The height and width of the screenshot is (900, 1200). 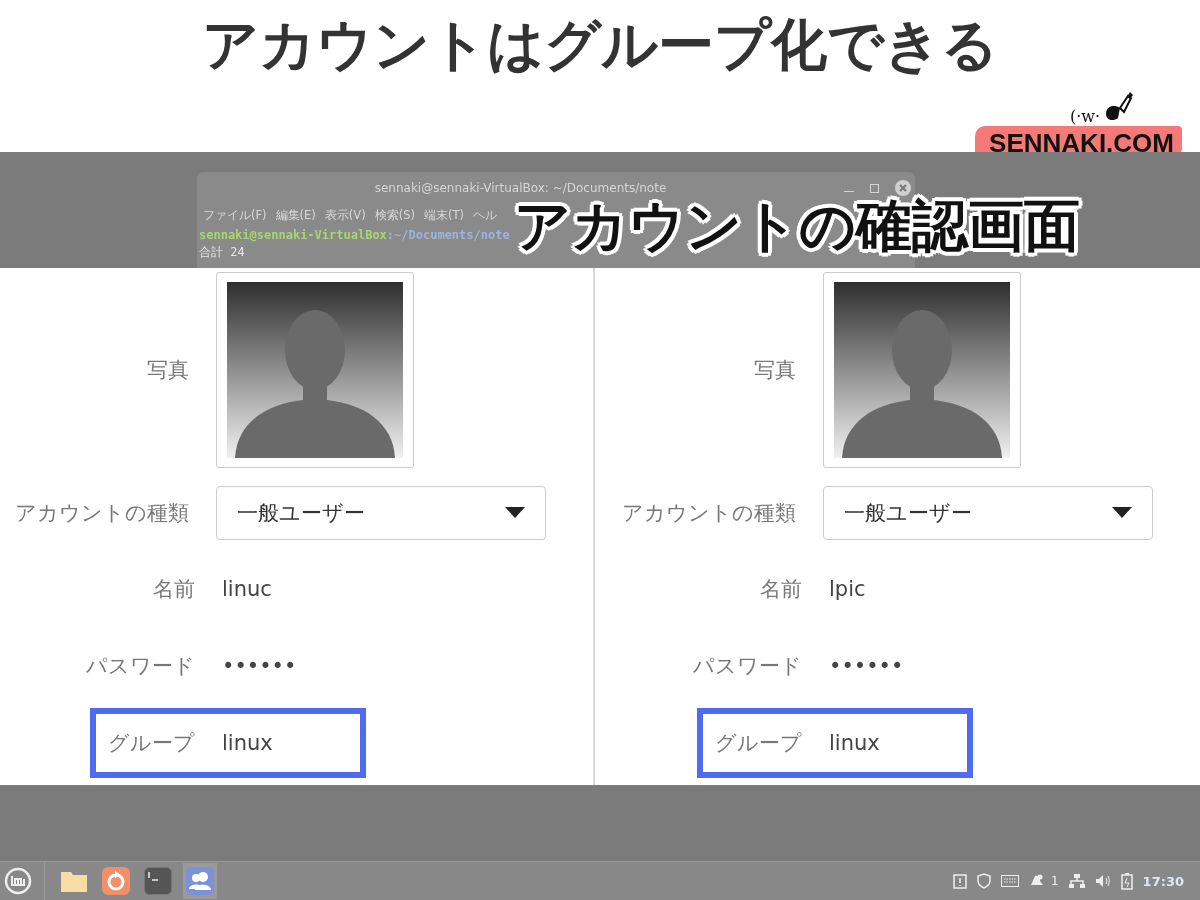 What do you see at coordinates (959, 881) in the screenshot?
I see `clipboard-icon` at bounding box center [959, 881].